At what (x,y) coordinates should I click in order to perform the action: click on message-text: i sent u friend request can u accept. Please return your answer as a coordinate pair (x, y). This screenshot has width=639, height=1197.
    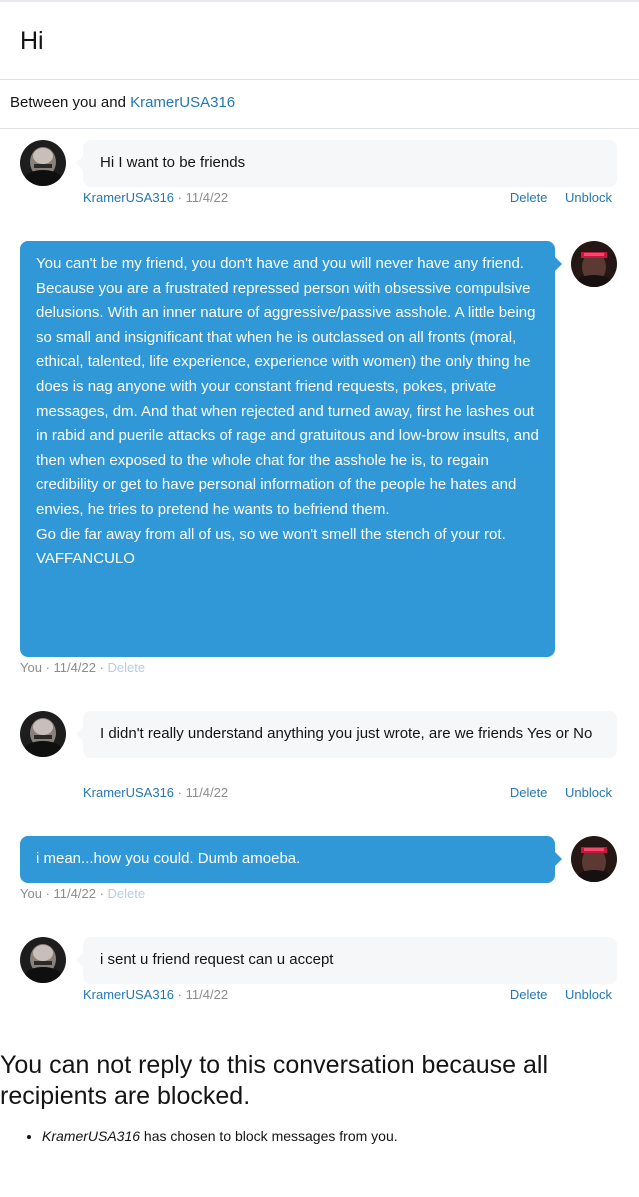
    Looking at the image, I should click on (217, 959).